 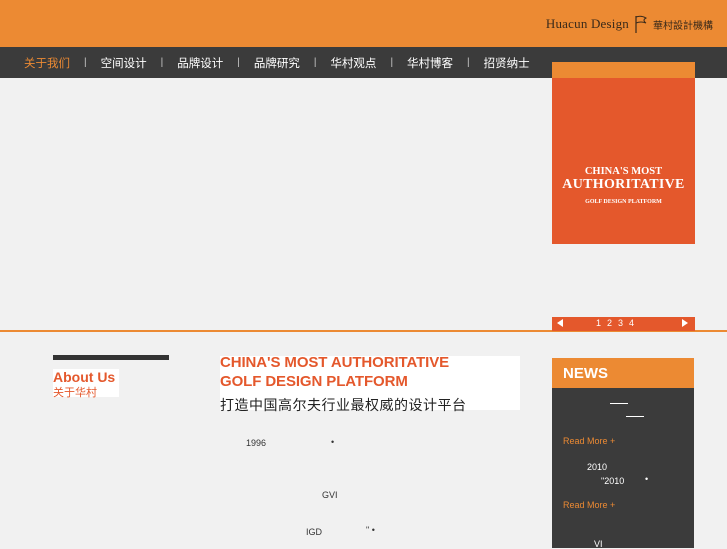 I want to click on page-numbers: 1 2 3 4, so click(x=615, y=323).